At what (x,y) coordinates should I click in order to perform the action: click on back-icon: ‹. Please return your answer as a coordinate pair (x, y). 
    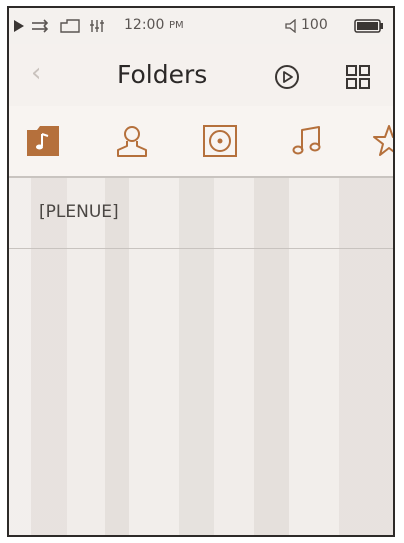
    Looking at the image, I should click on (36, 73).